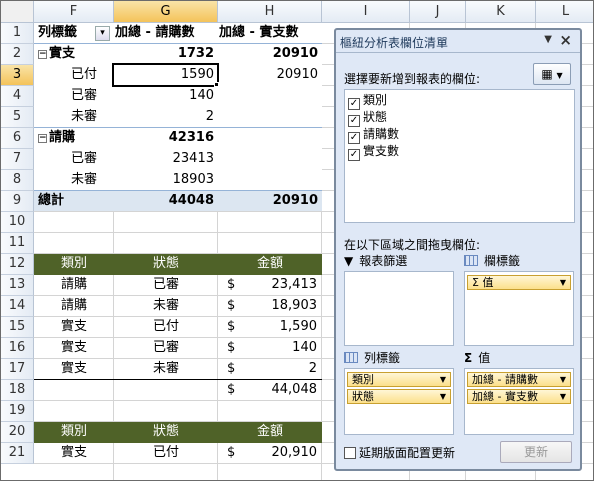 The image size is (594, 481). I want to click on row-labels-zone: 類別 ▼ 狀態 ▼, so click(399, 401).